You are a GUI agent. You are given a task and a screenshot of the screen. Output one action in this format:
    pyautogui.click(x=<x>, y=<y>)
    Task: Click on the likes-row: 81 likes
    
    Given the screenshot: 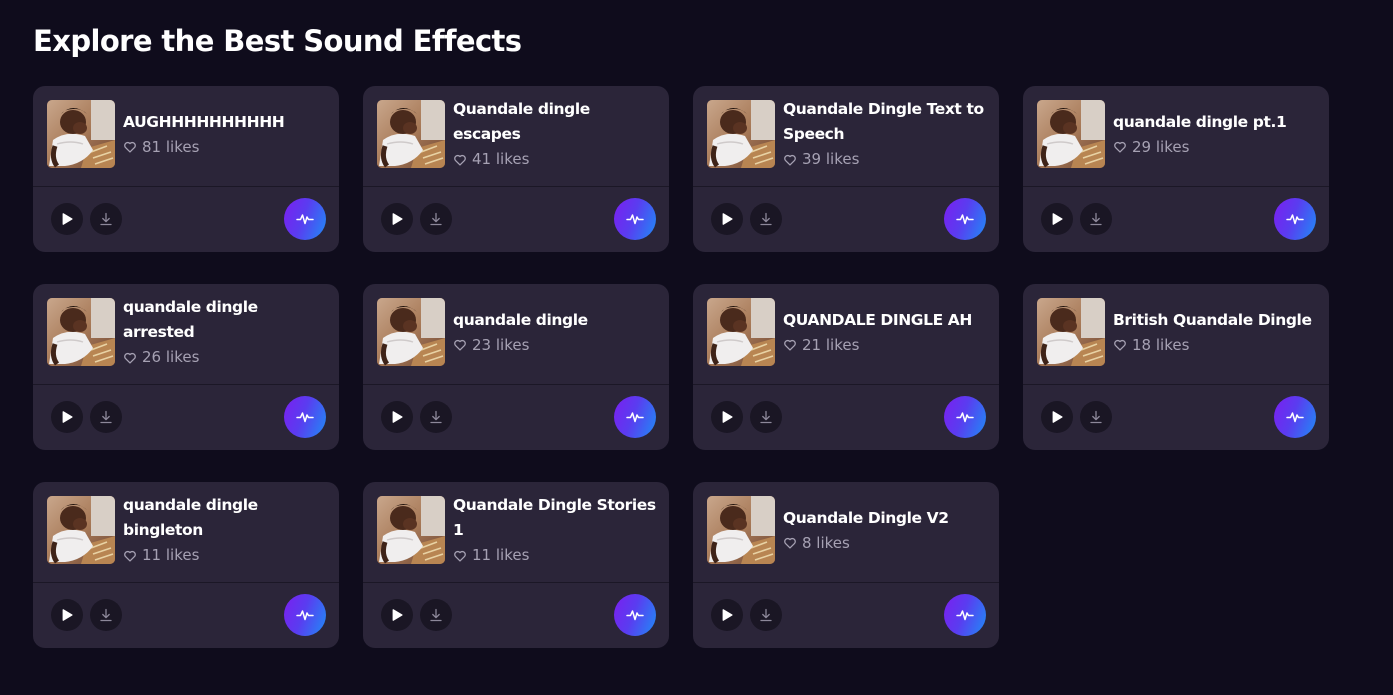 What is the action you would take?
    pyautogui.click(x=226, y=147)
    